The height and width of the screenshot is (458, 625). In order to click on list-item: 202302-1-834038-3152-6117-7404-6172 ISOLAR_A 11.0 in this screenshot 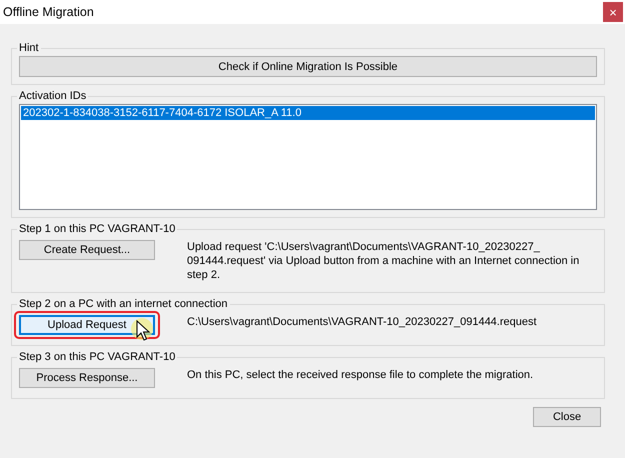, I will do `click(308, 113)`.